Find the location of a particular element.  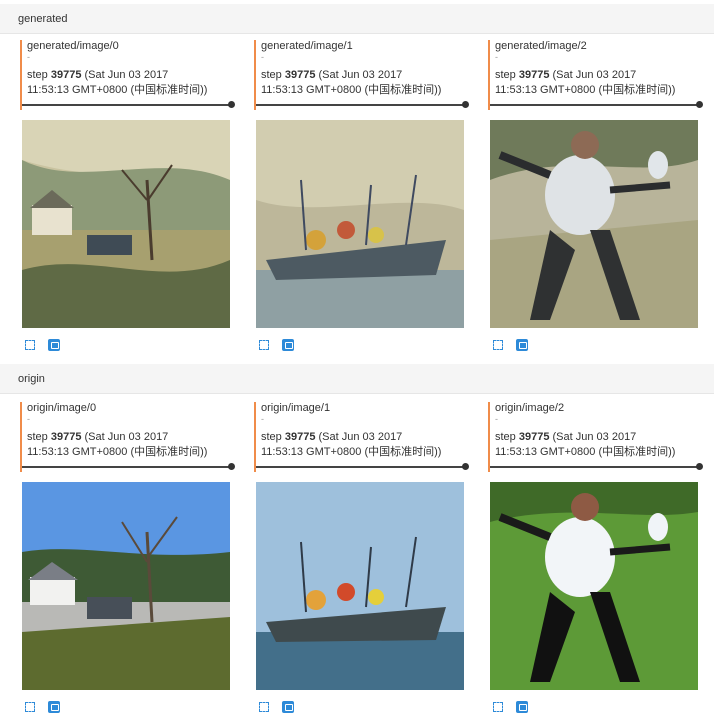

card-tag: generated/image/0 is located at coordinates (73, 46).